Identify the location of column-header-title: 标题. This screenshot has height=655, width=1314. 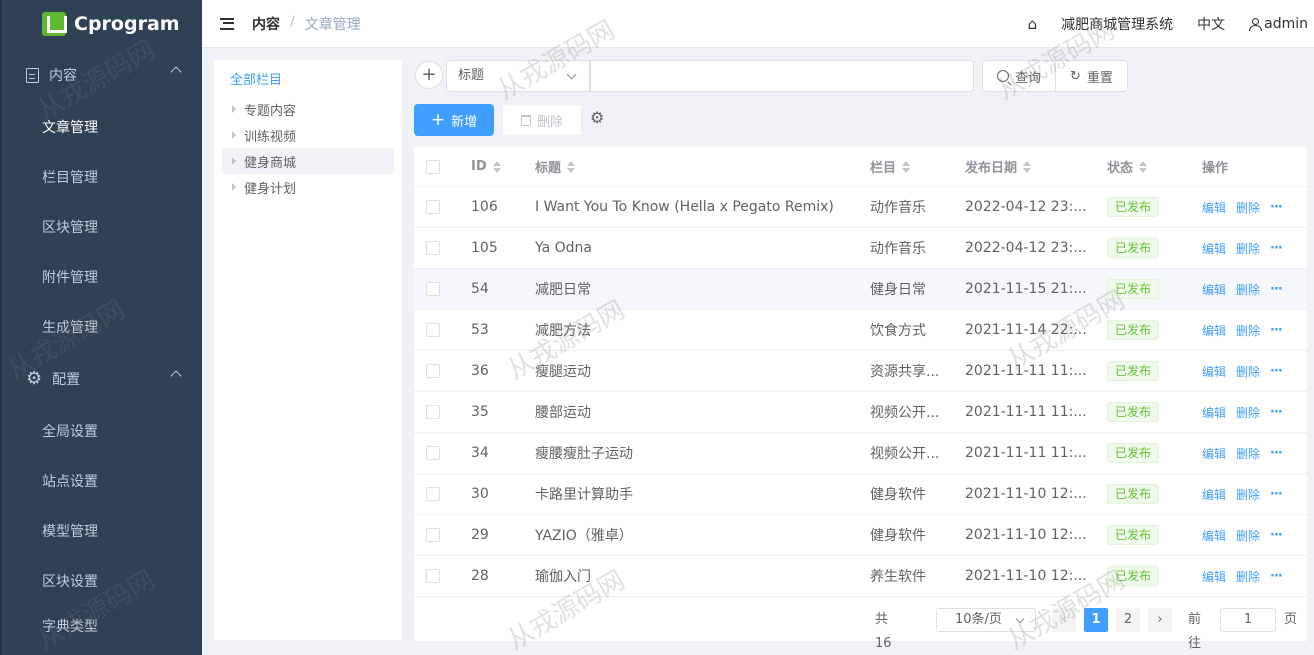
(555, 166).